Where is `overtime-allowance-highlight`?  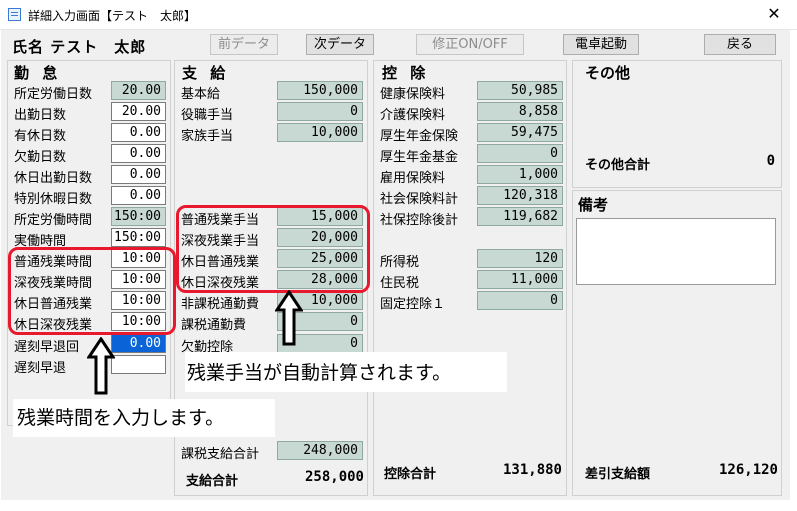
overtime-allowance-highlight is located at coordinates (273, 249).